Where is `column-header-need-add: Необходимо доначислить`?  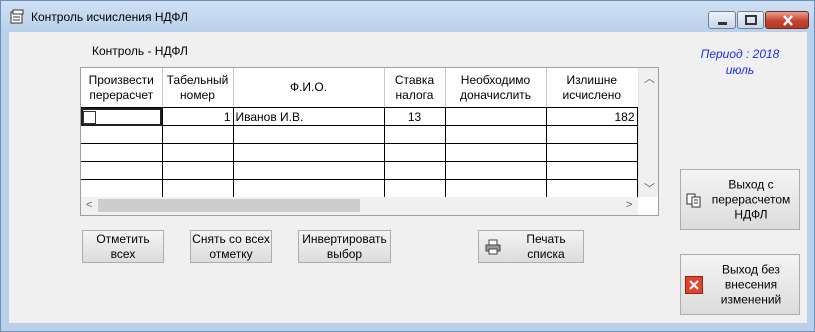
column-header-need-add: Необходимо доначислить is located at coordinates (496, 88).